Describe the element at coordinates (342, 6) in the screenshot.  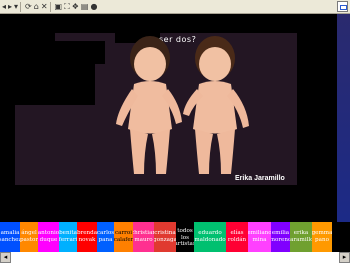
I see `window-icon` at that location.